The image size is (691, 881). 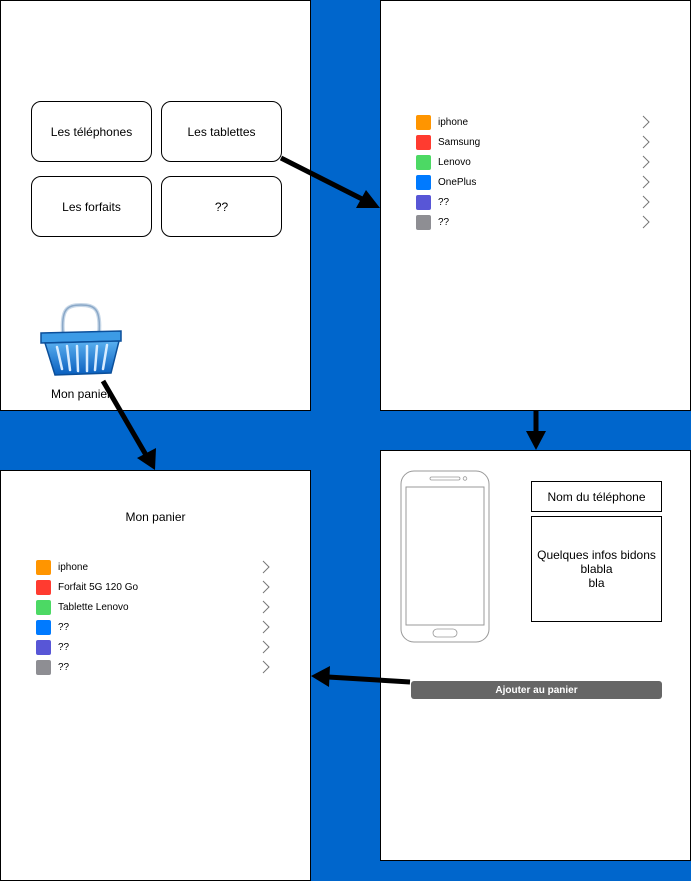 I want to click on info-line: Quelques infos bidons, so click(x=596, y=555).